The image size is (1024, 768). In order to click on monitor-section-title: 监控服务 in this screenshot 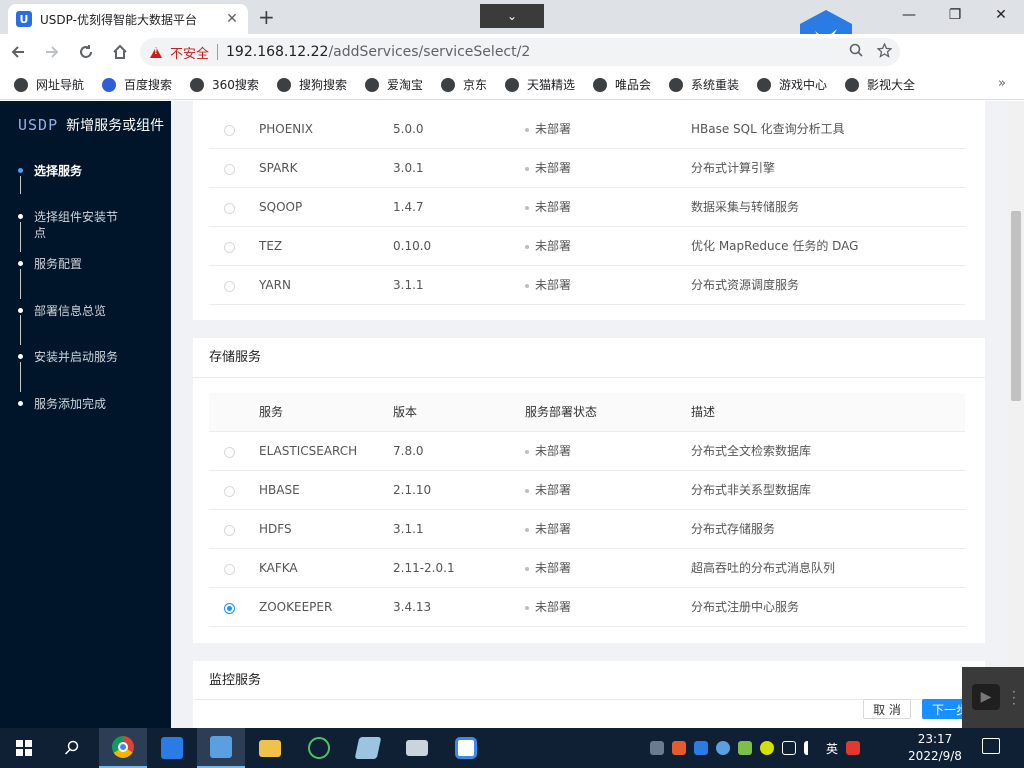, I will do `click(235, 680)`.